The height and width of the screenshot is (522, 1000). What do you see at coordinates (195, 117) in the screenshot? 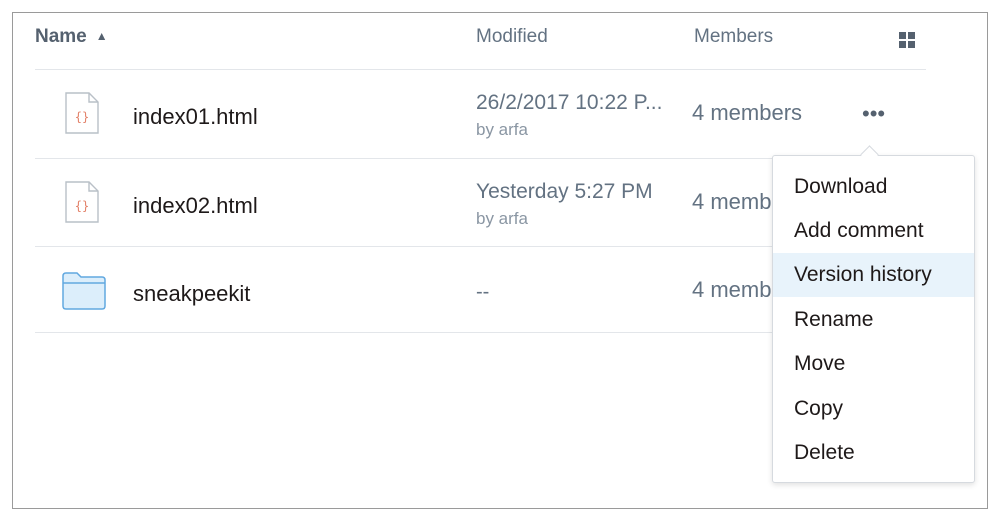
I see `file-name: index01.html` at bounding box center [195, 117].